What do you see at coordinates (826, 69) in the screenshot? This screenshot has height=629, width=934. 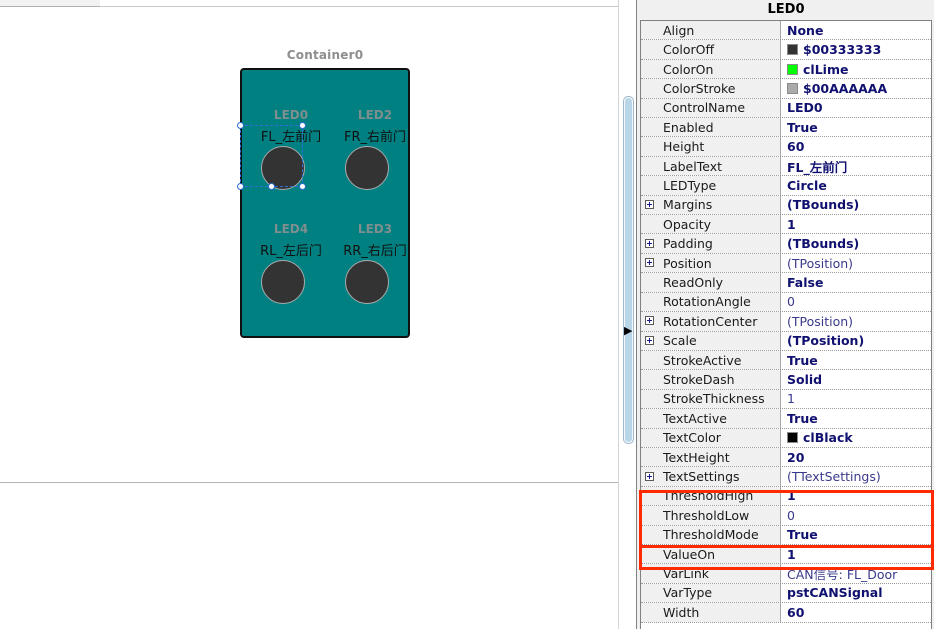 I see `property-value-label: clLime` at bounding box center [826, 69].